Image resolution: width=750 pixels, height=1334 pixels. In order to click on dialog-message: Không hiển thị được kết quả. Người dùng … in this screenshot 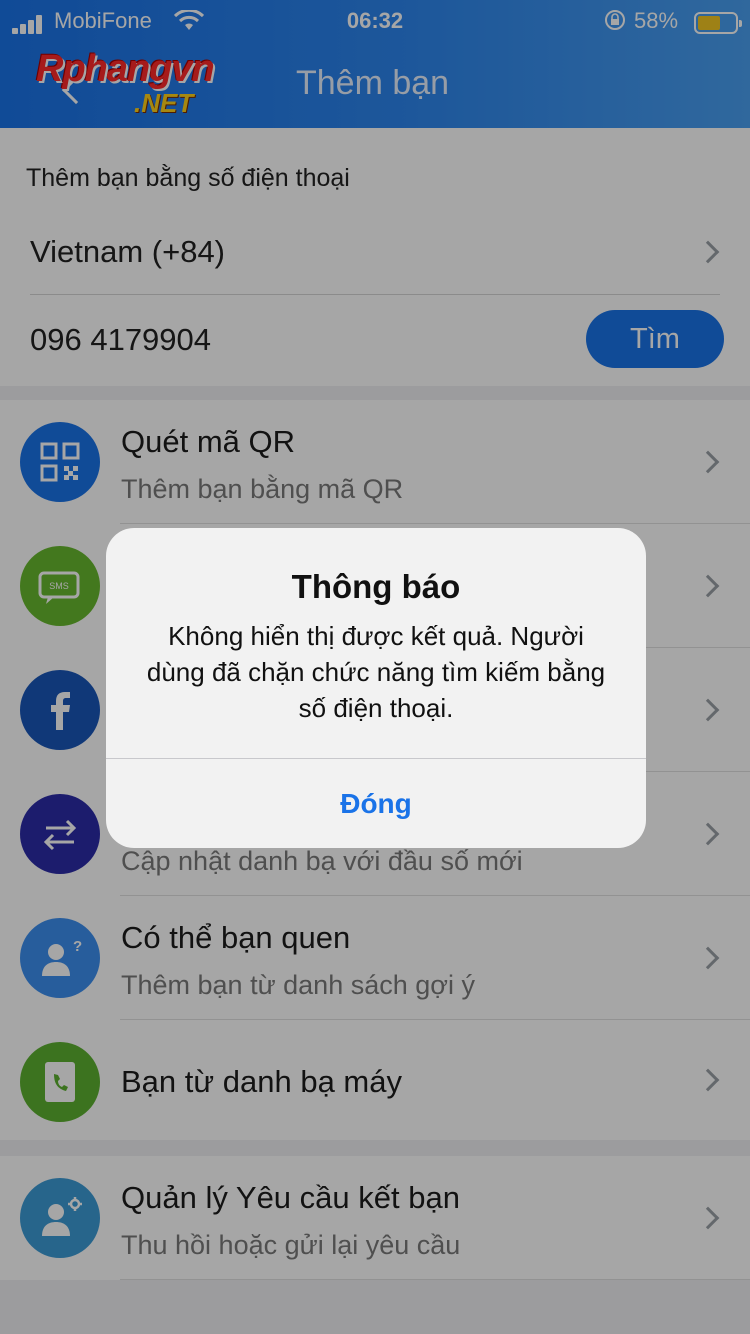, I will do `click(376, 672)`.